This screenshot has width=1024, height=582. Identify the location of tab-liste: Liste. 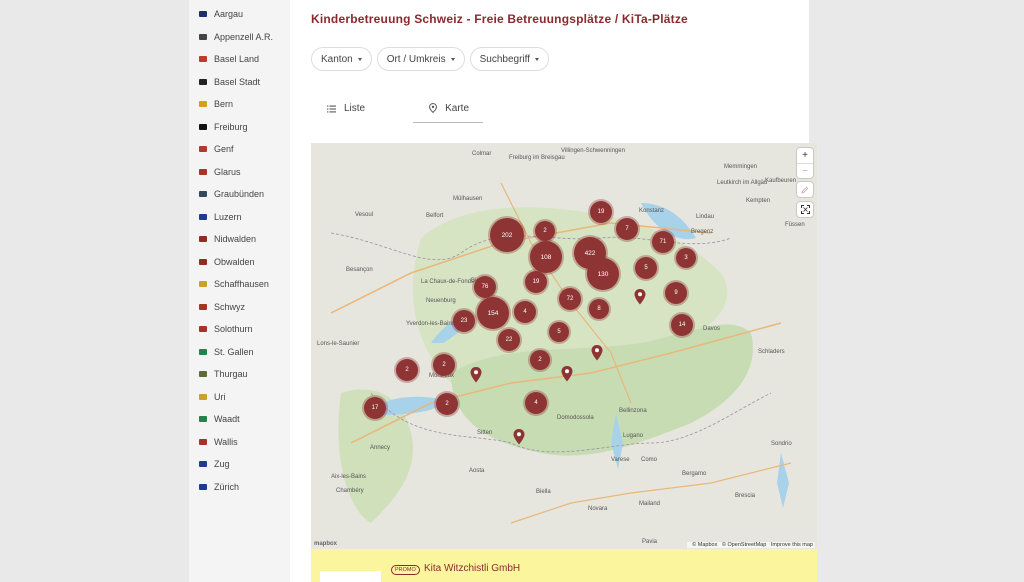
(345, 108).